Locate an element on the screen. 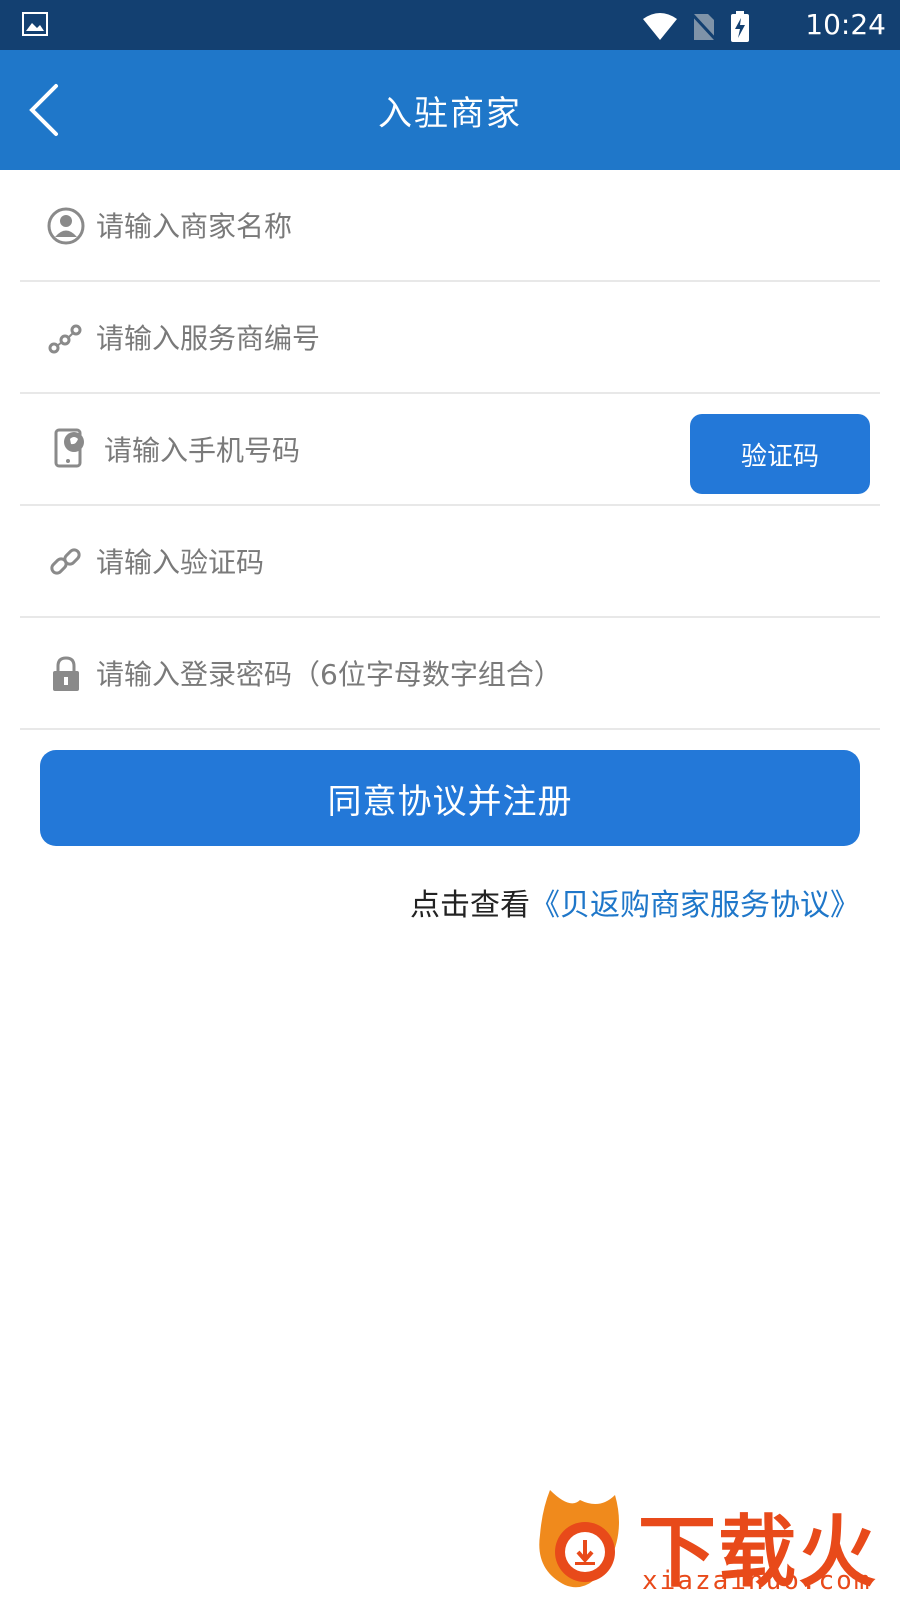  battery-charging-icon is located at coordinates (740, 29).